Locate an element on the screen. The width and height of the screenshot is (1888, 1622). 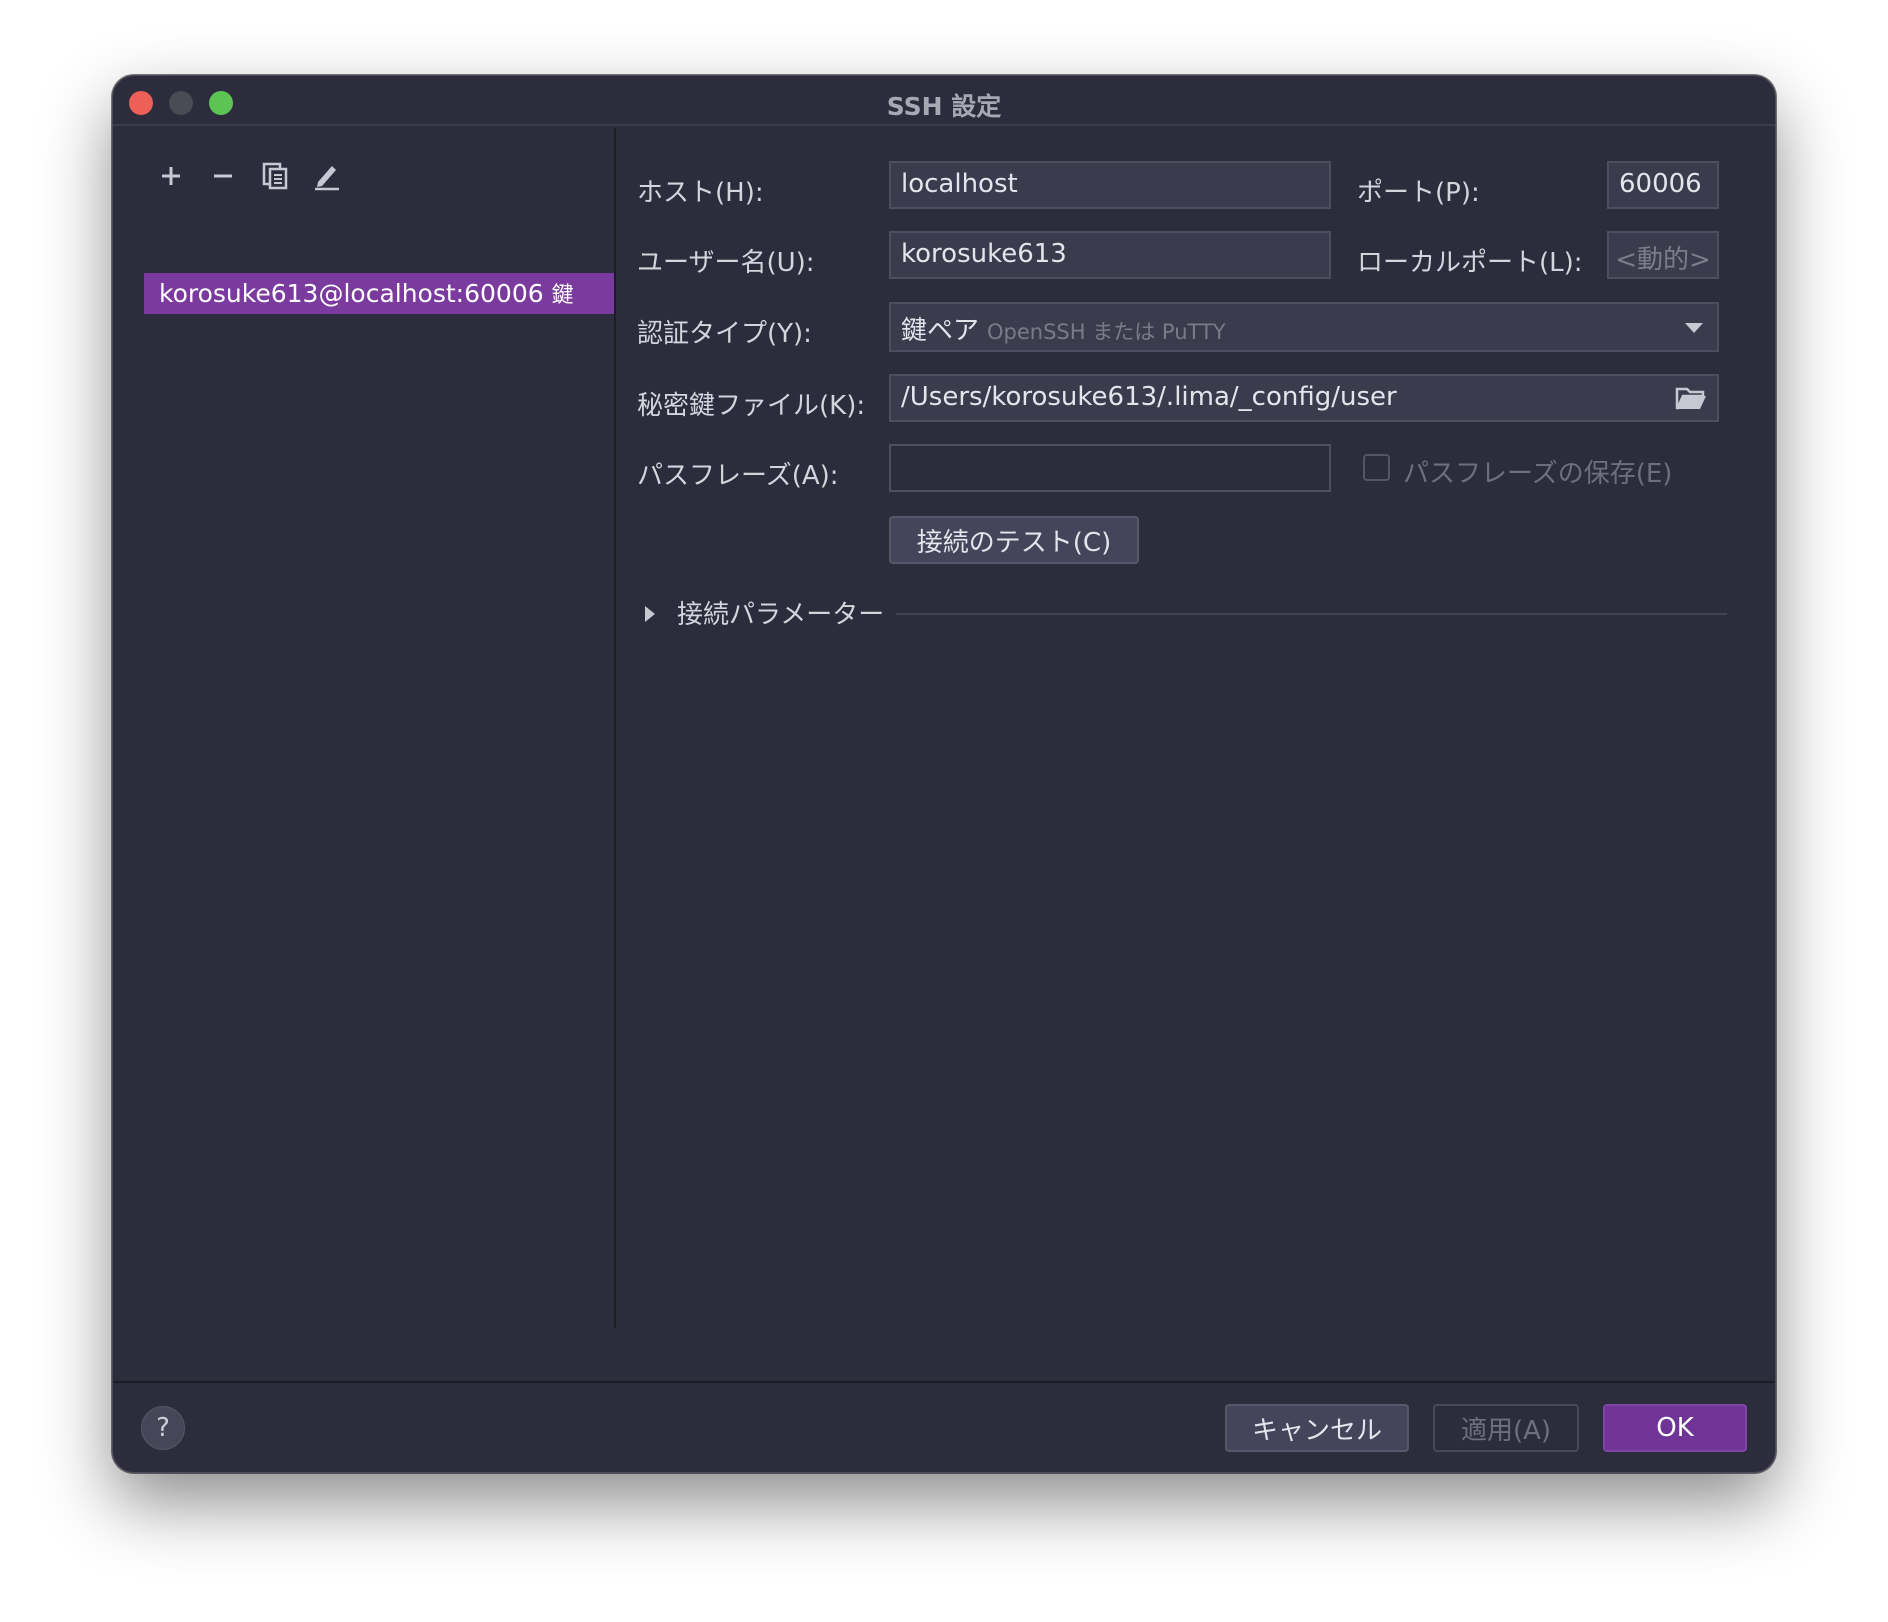
pencil-icon is located at coordinates (327, 178).